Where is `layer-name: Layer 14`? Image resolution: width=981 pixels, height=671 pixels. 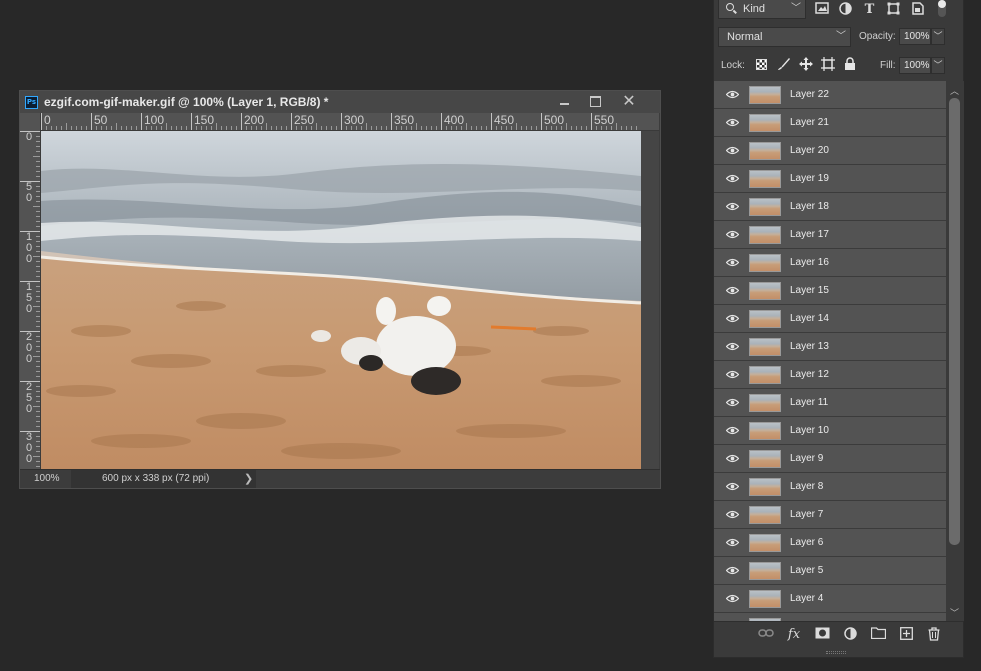 layer-name: Layer 14 is located at coordinates (809, 318).